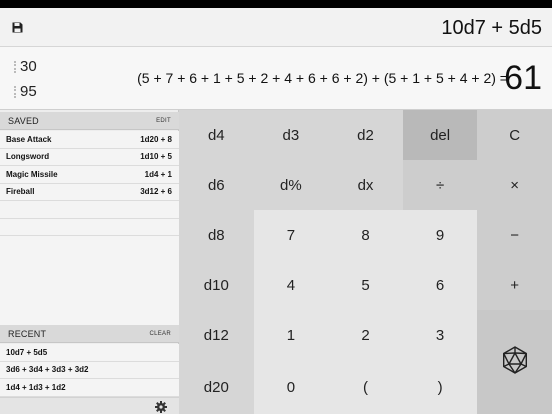  What do you see at coordinates (491, 28) in the screenshot?
I see `expression-display: 10d7 + 5d5` at bounding box center [491, 28].